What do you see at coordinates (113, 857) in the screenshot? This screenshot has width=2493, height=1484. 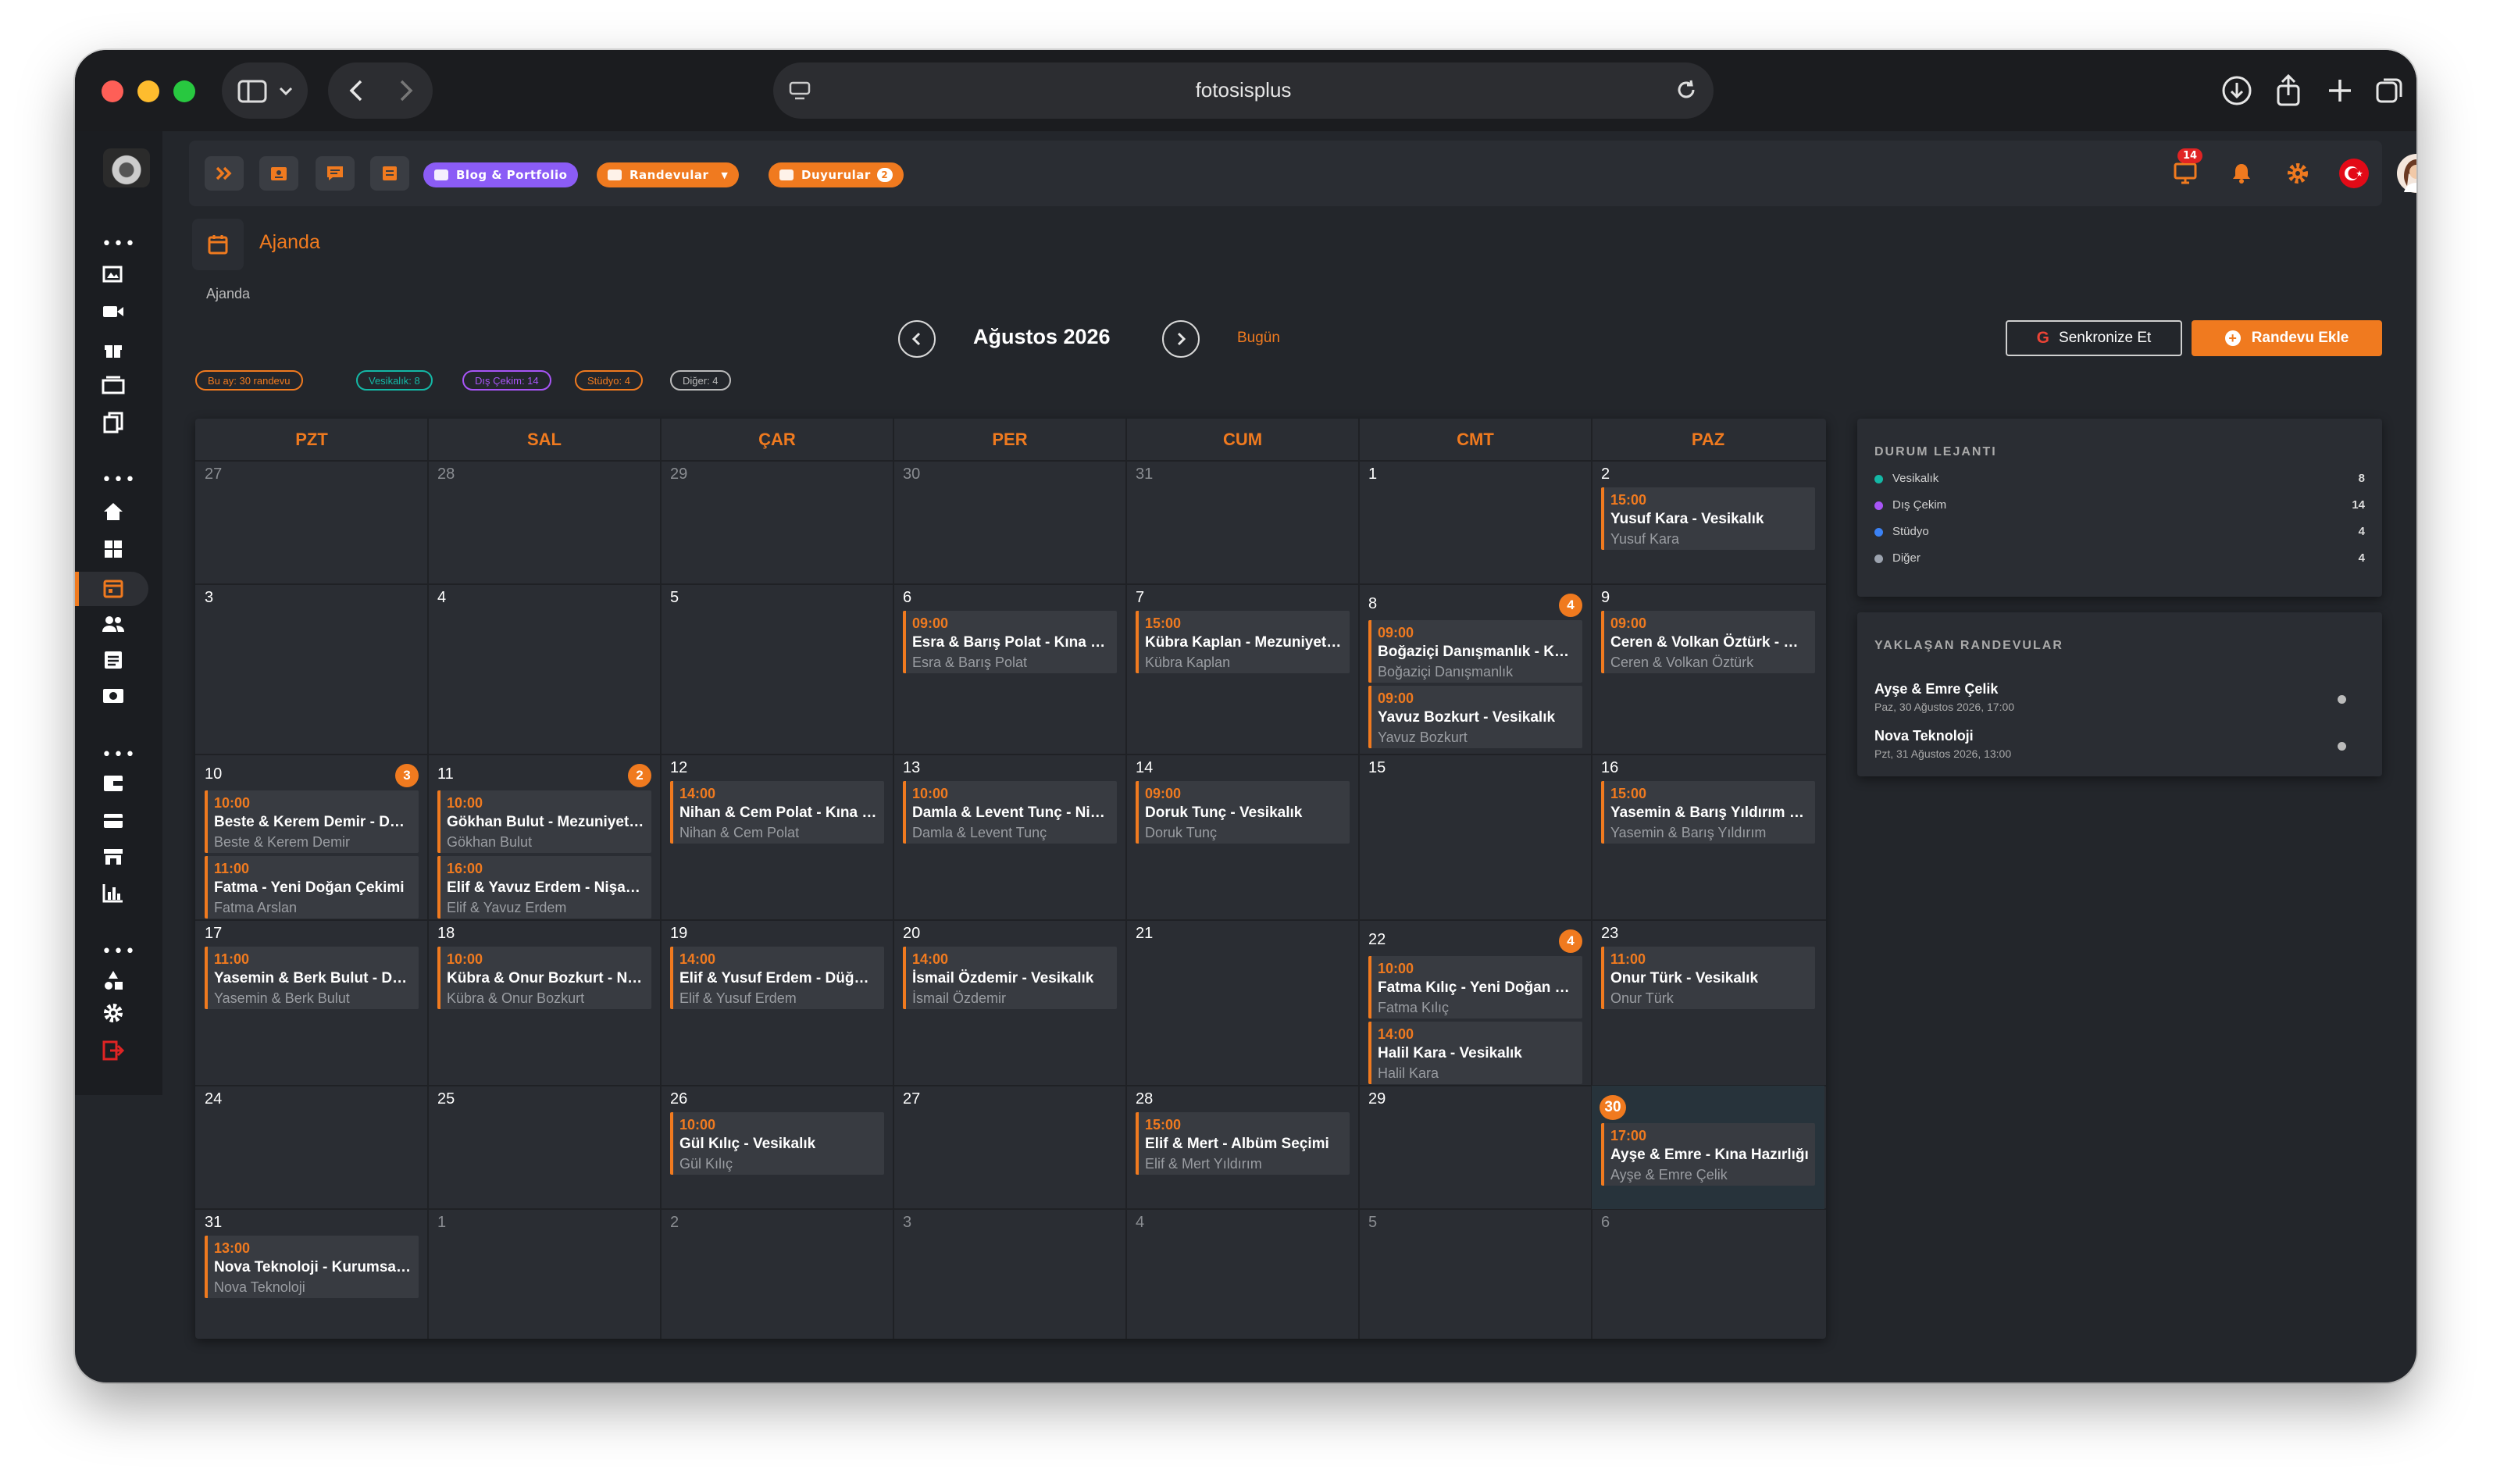 I see `store-icon` at bounding box center [113, 857].